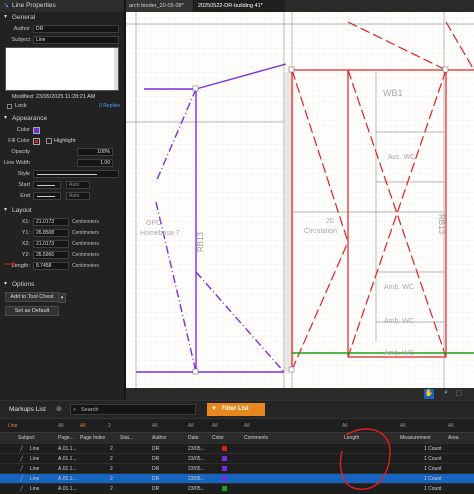 This screenshot has width=474, height=494. Describe the element at coordinates (109, 106) in the screenshot. I see `replies-link: 0 Replies` at that location.